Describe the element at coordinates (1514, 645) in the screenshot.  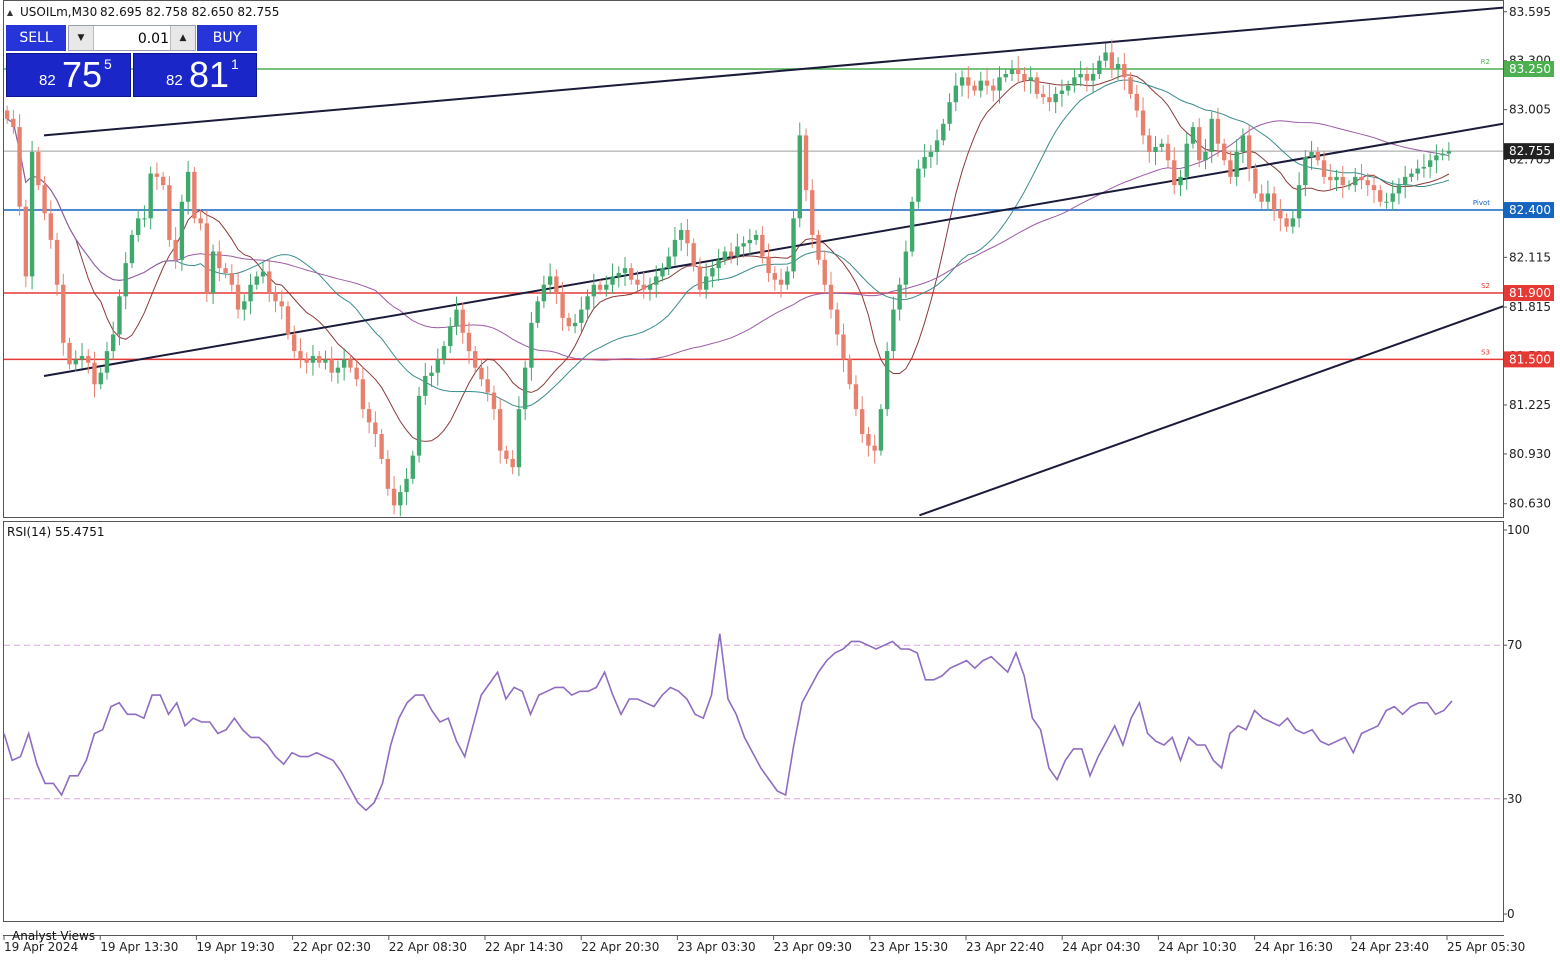
I see `rsi-tick-label: 70` at that location.